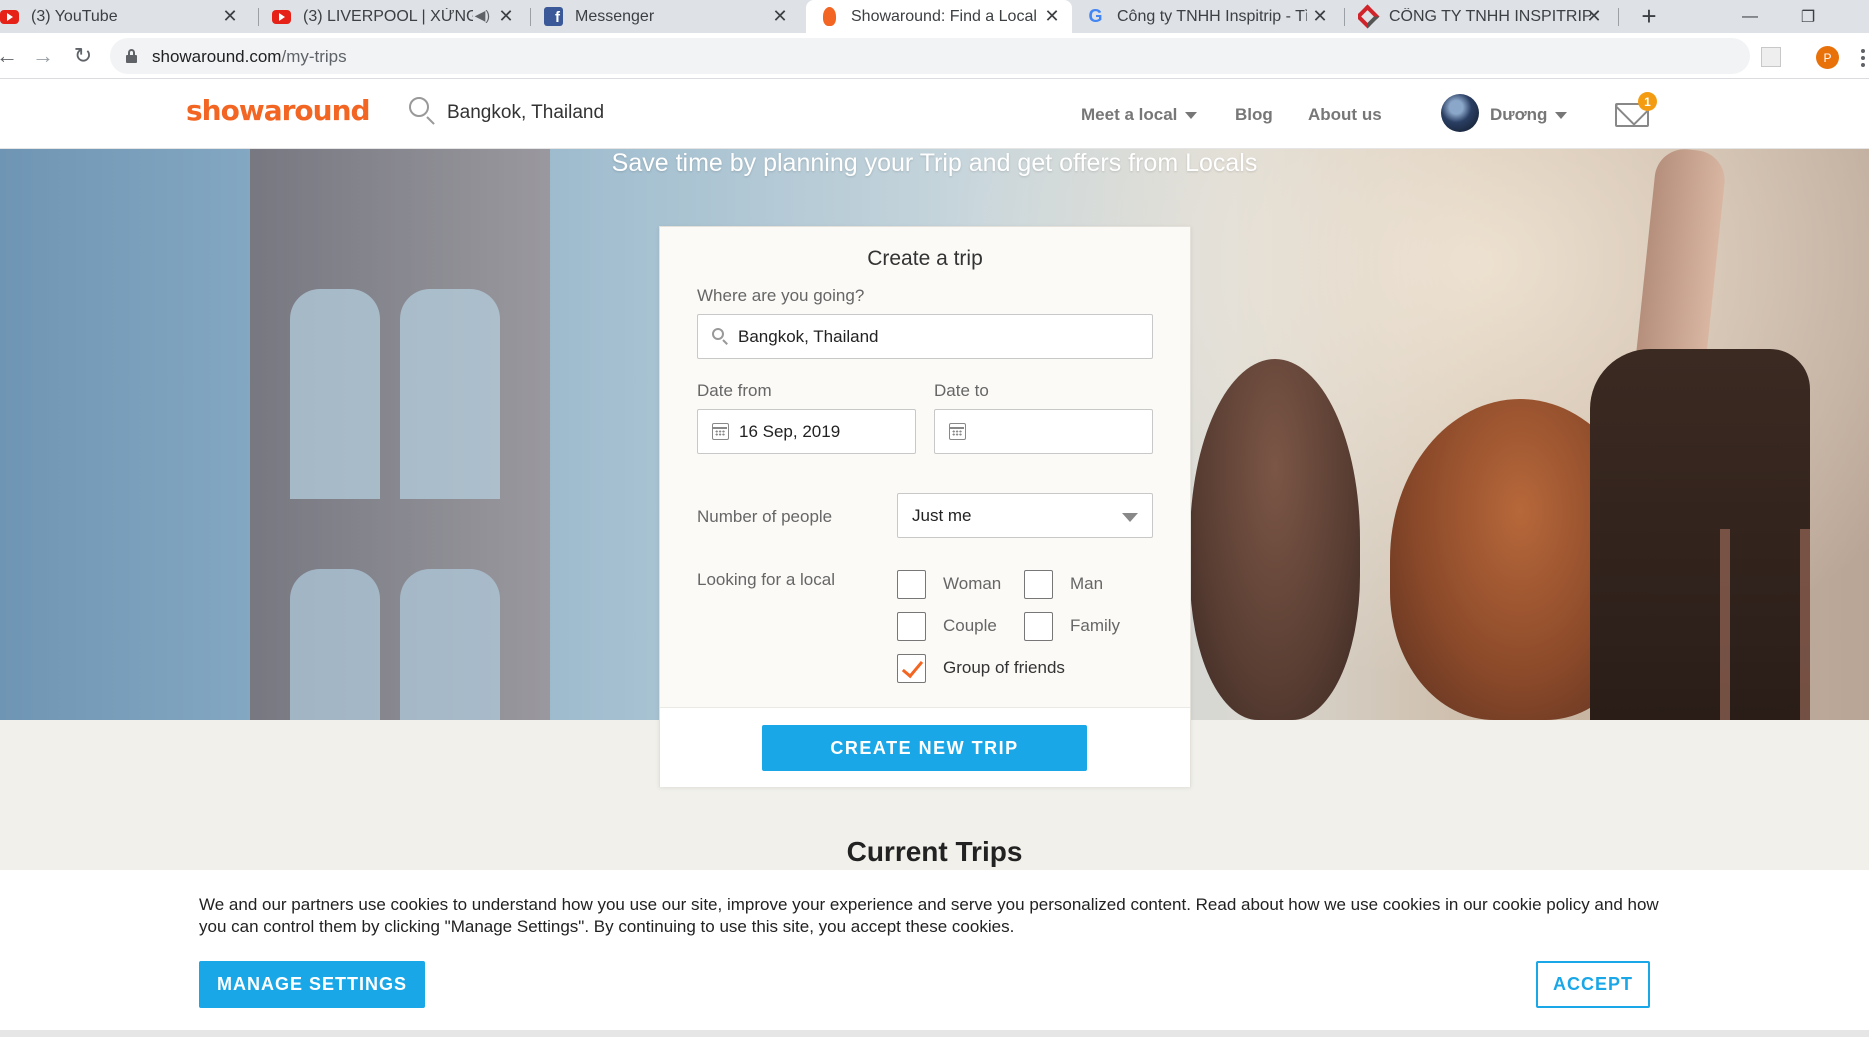 Image resolution: width=1869 pixels, height=1037 pixels. Describe the element at coordinates (734, 390) in the screenshot. I see `date-from-label: Date from` at that location.